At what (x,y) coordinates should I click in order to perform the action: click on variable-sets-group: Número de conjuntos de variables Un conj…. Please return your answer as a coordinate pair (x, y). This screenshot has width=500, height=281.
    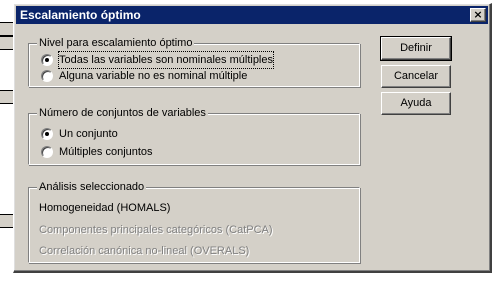
    Looking at the image, I should click on (194, 136).